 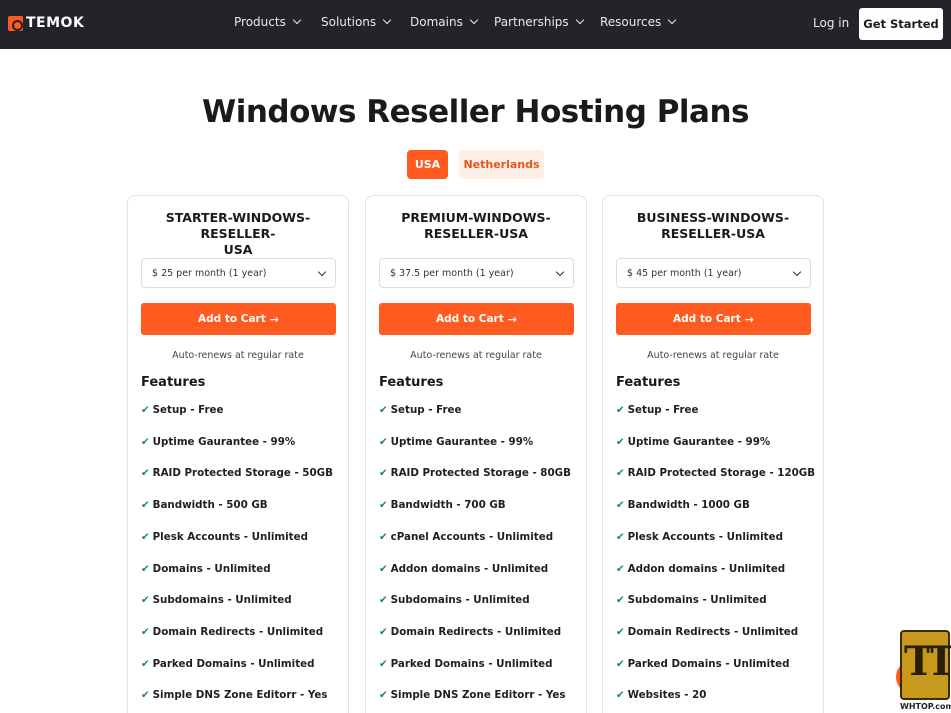 I want to click on feature-item: ✔ cPanel Accounts - Unlimited, so click(x=466, y=537).